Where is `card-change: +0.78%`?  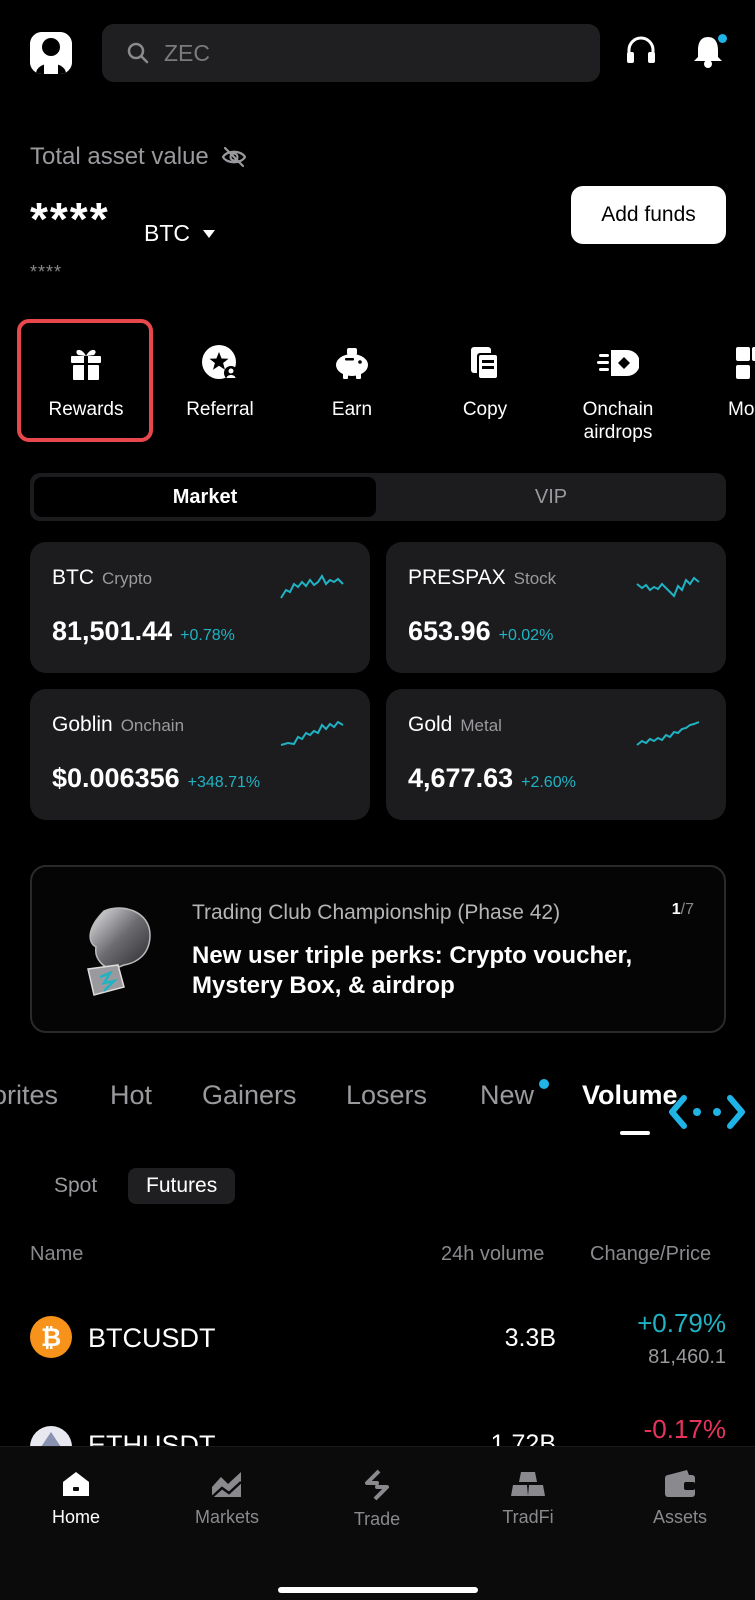 card-change: +0.78% is located at coordinates (207, 635).